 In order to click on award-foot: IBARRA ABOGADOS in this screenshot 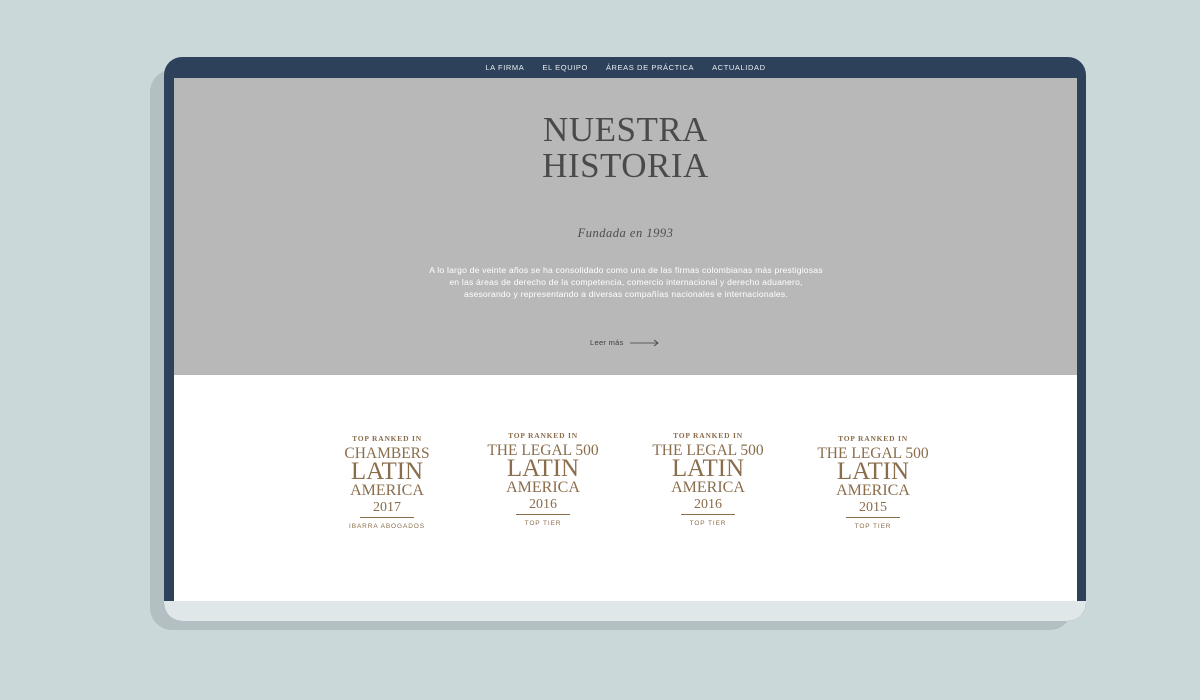, I will do `click(387, 526)`.